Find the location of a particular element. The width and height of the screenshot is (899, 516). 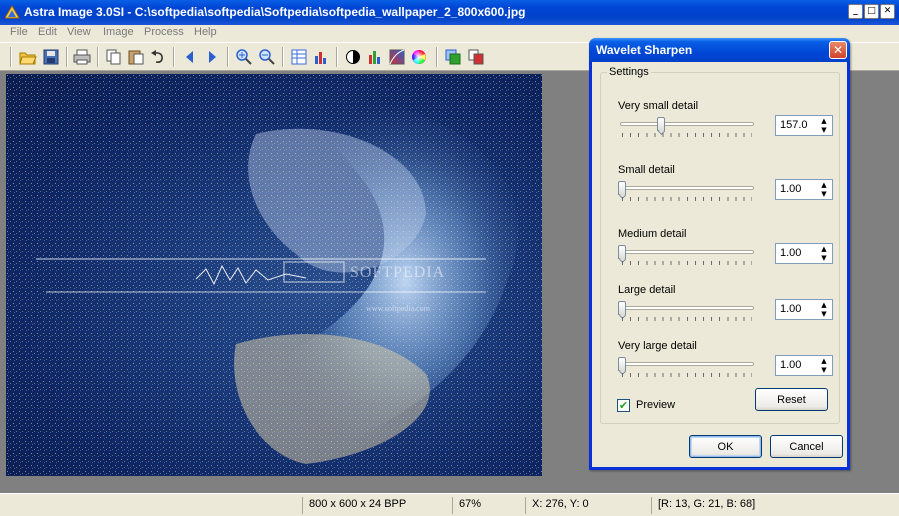

histogram-icon is located at coordinates (320, 58).